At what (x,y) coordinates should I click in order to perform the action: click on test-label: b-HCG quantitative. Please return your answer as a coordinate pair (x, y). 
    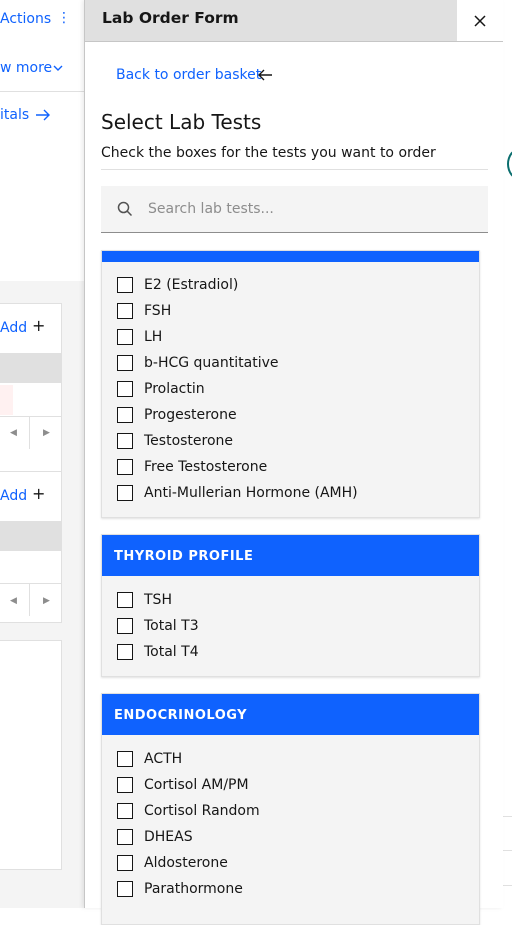
    Looking at the image, I should click on (211, 363).